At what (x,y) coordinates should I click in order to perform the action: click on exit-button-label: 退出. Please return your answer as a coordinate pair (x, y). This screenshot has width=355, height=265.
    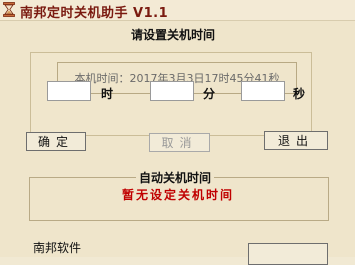
    Looking at the image, I should click on (295, 141).